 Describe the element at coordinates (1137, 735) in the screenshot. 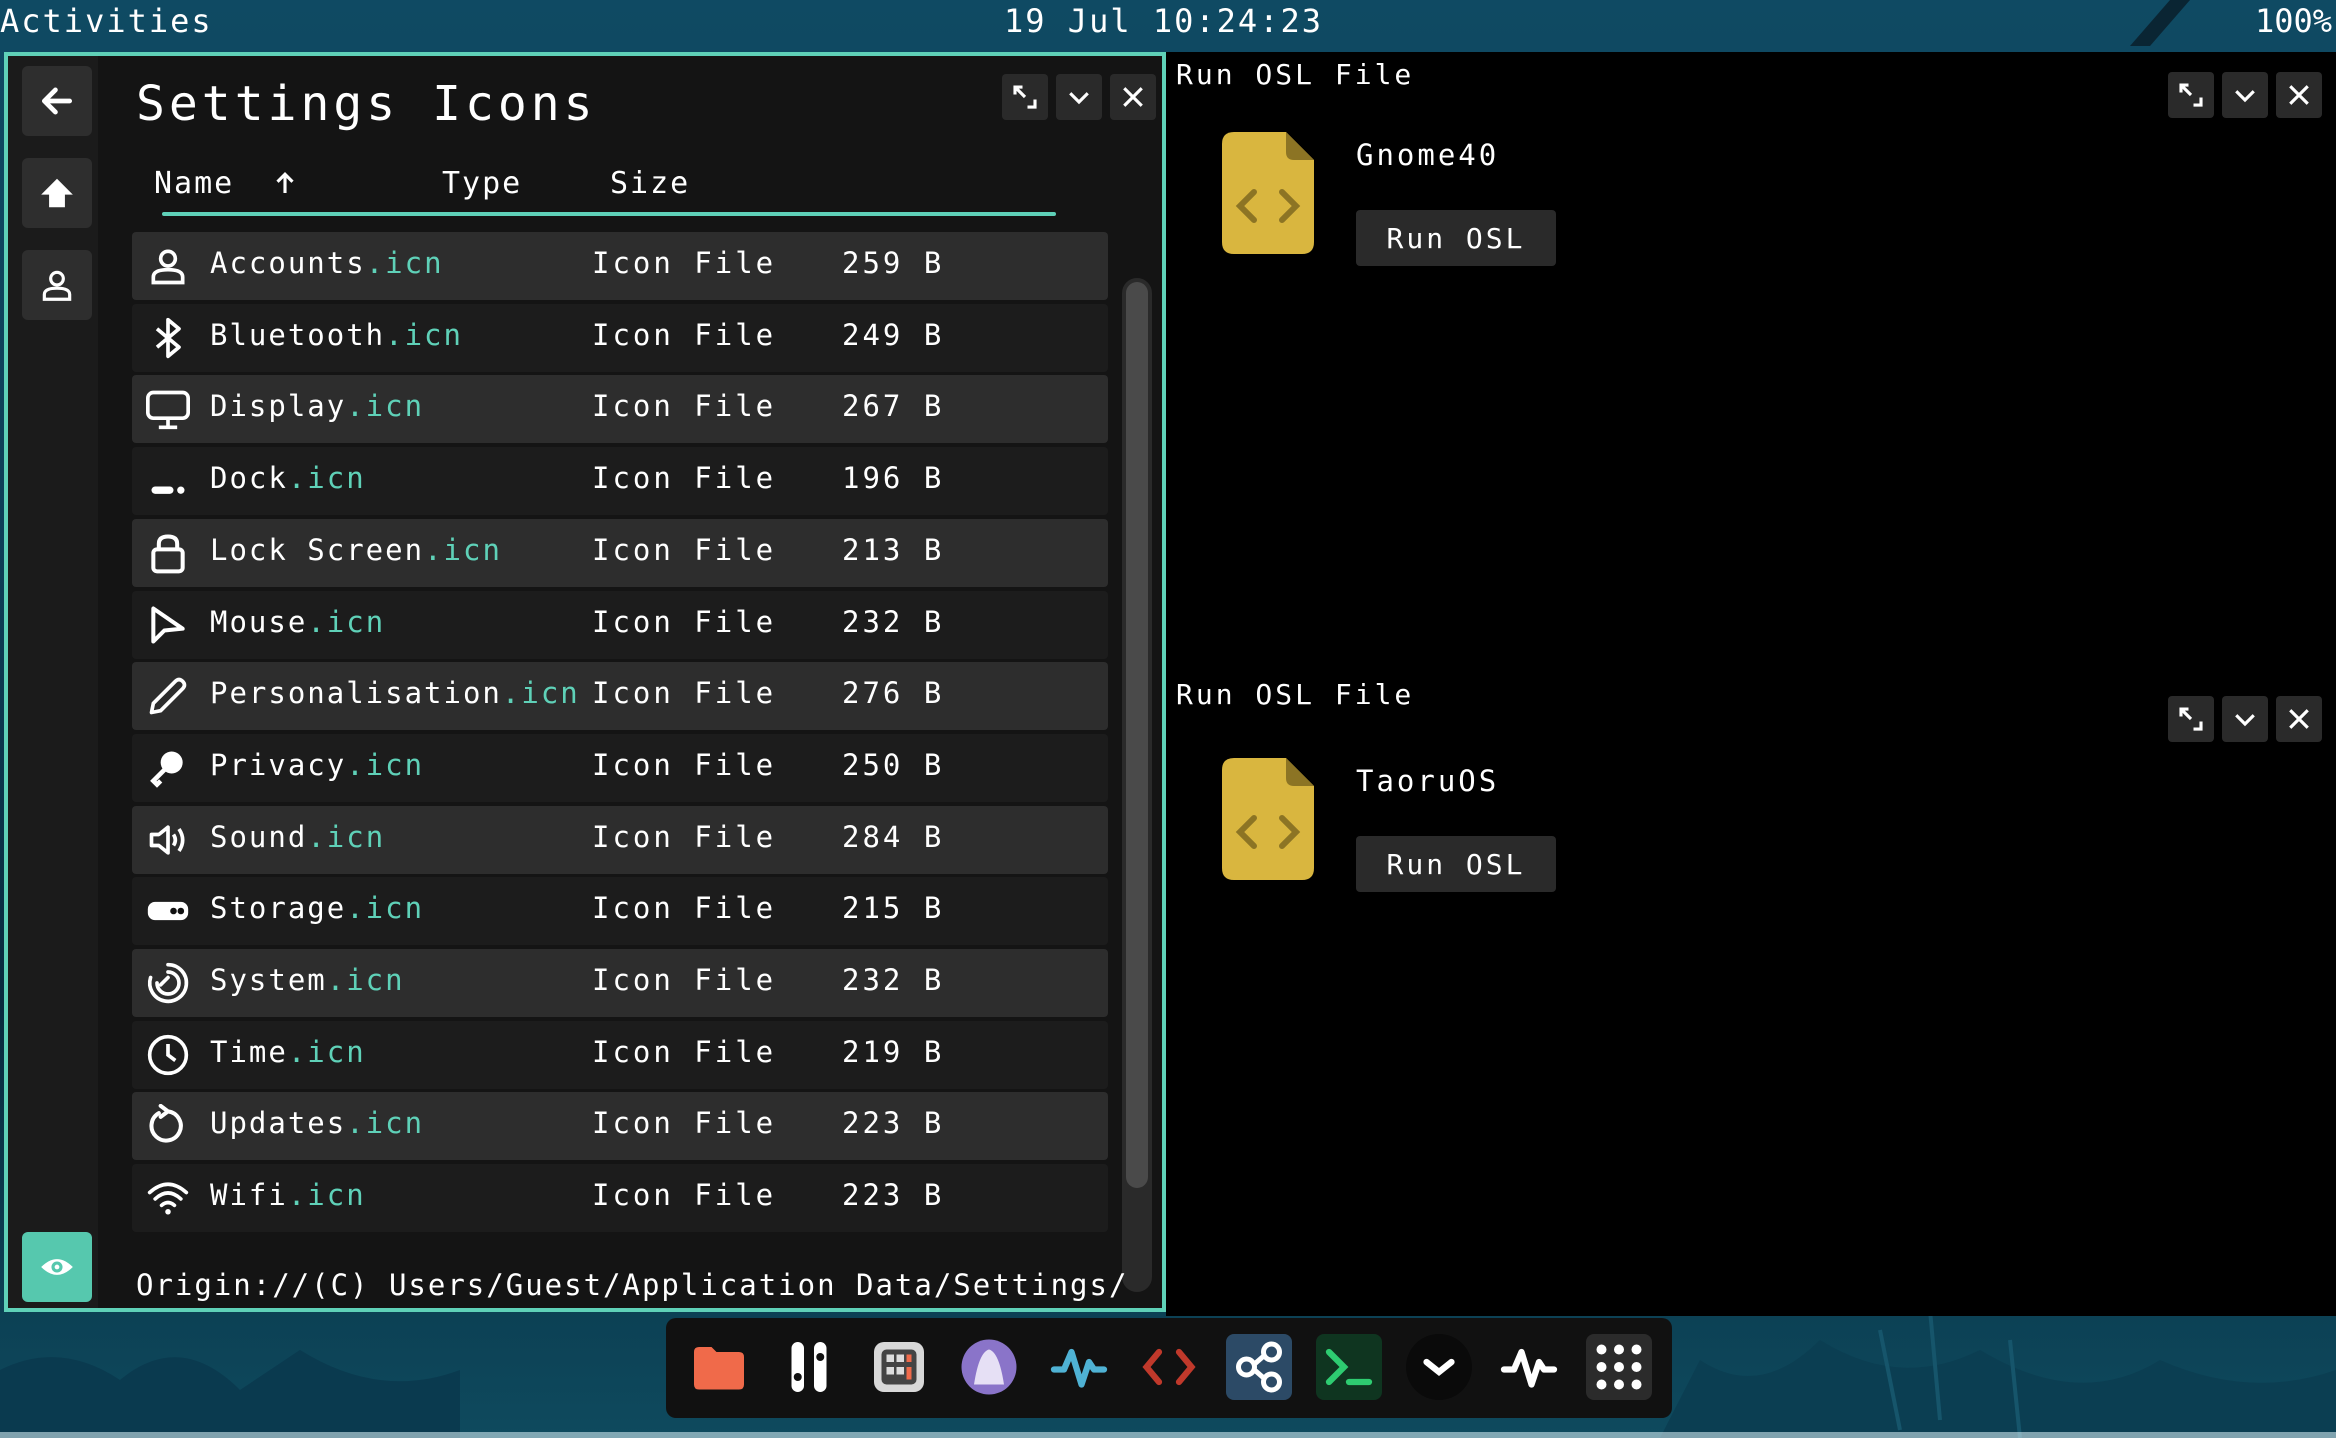

I see `scrollbar-thumb` at that location.